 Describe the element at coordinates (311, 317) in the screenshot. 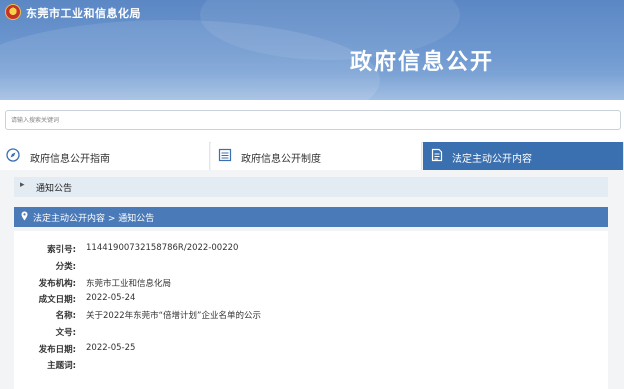

I see `info-row-name: 名称: 关于2022年东莞市“倍增计划”企业名单的公示` at that location.